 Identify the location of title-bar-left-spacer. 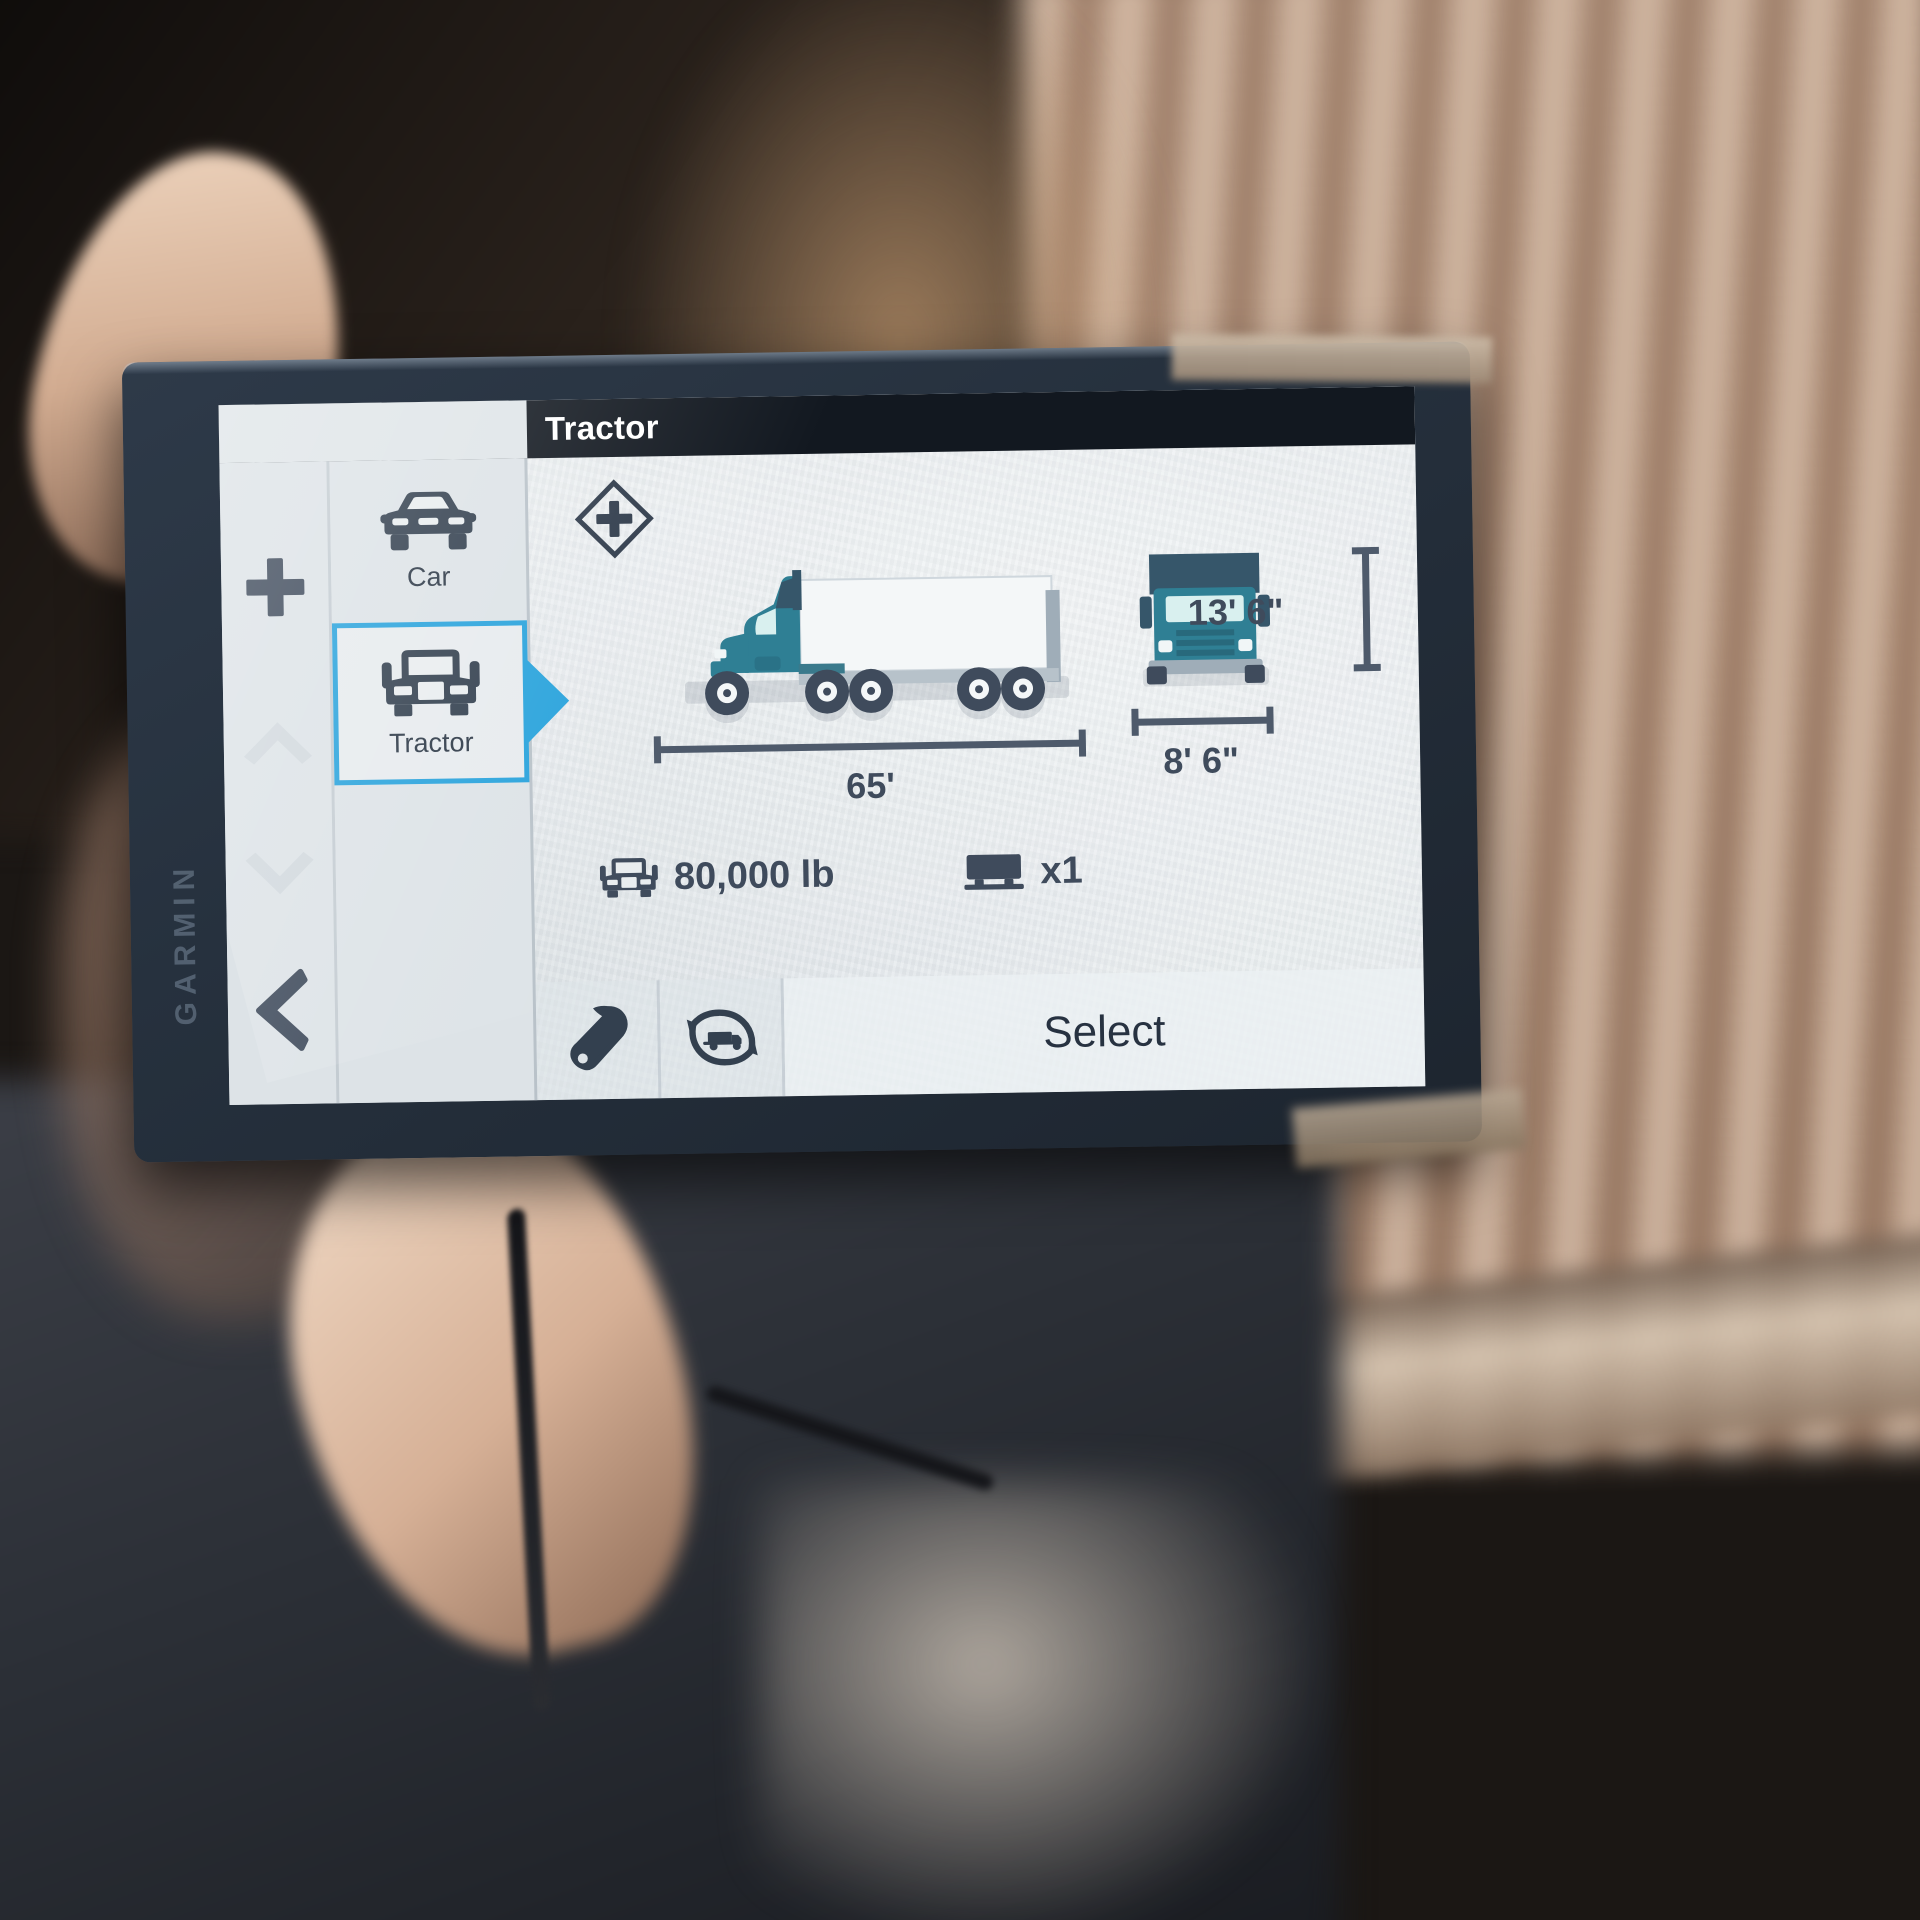
(373, 432).